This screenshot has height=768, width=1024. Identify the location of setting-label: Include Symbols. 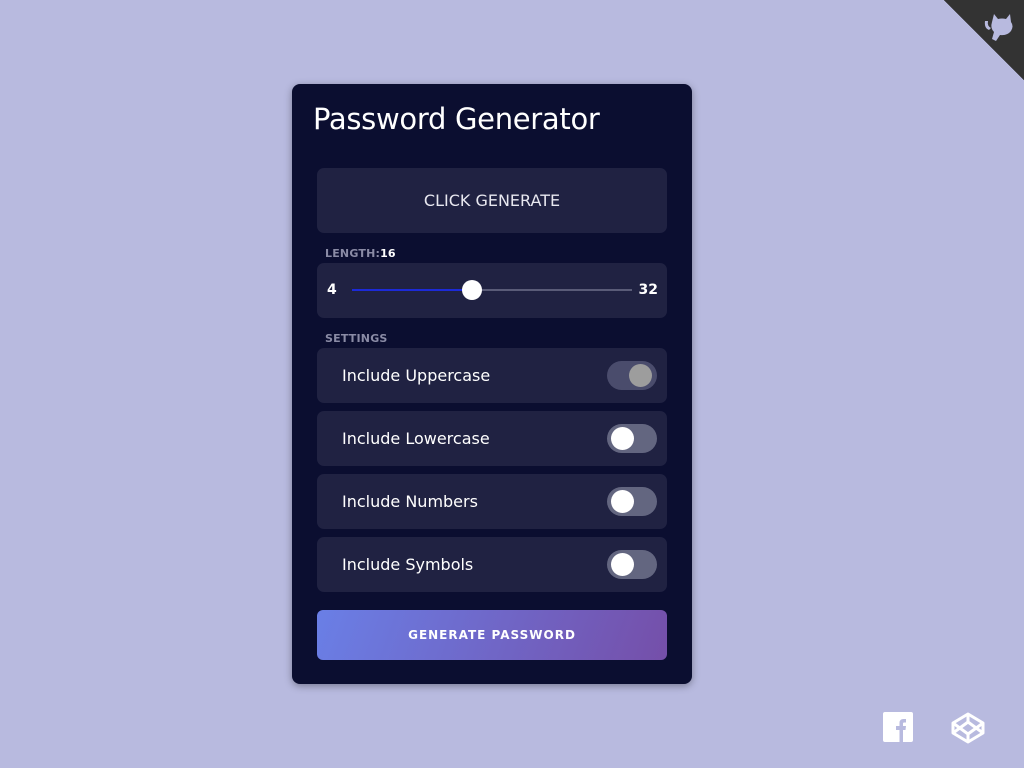
(408, 564).